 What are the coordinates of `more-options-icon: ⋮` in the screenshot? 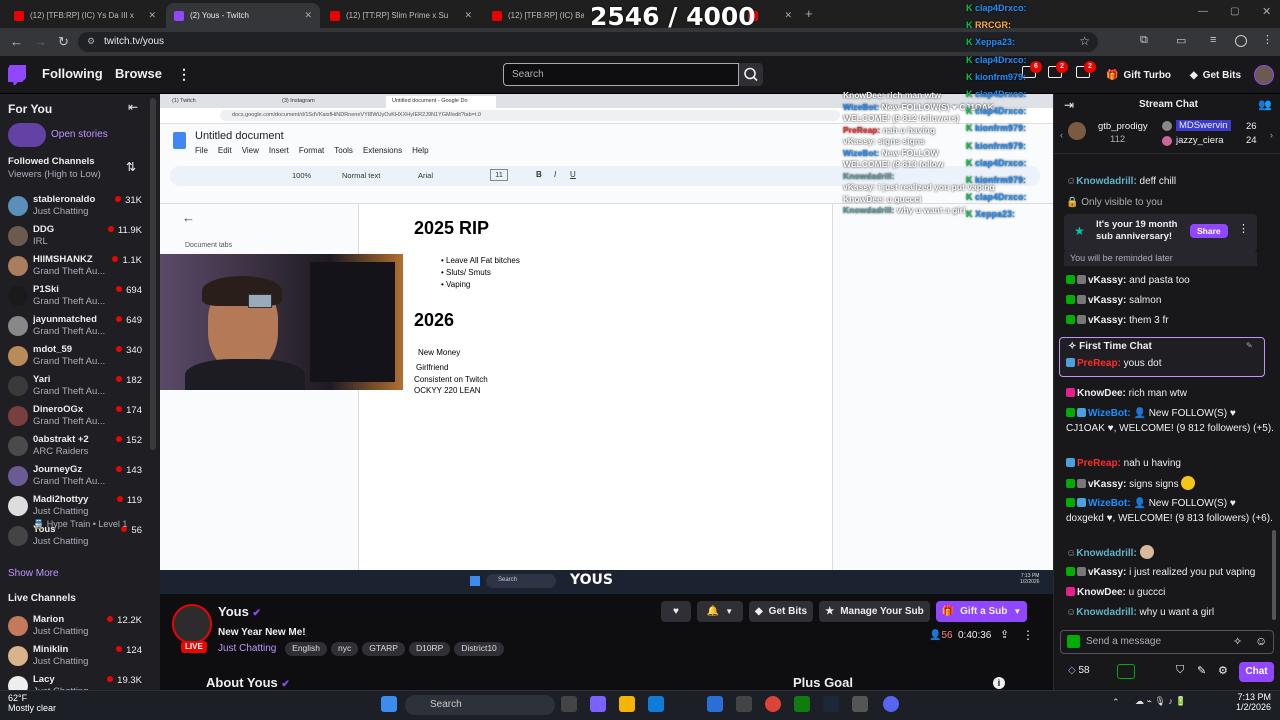 It's located at (1028, 635).